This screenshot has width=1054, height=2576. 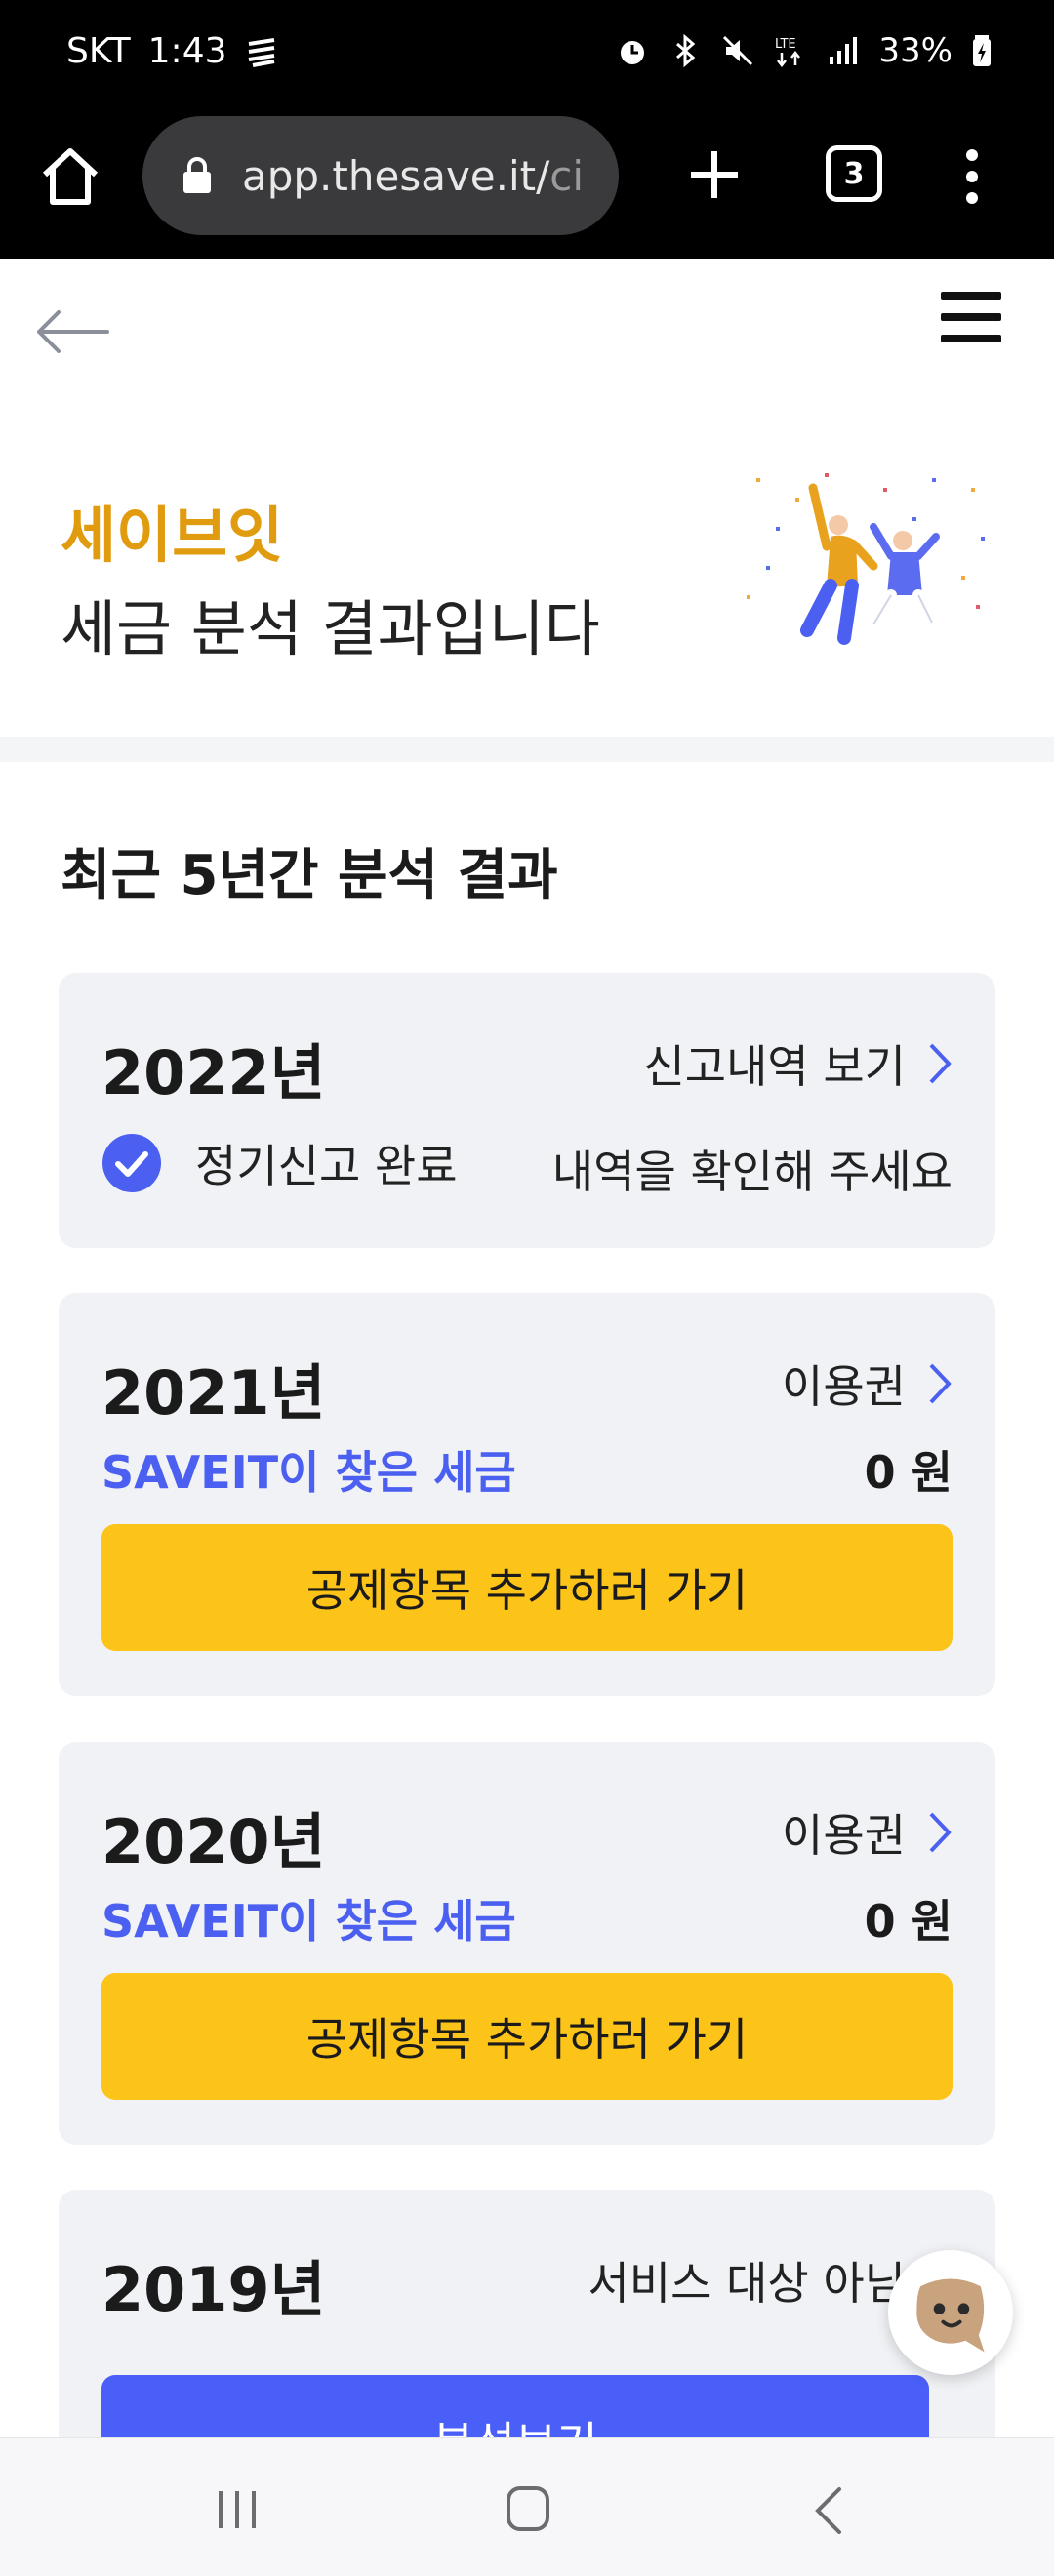 What do you see at coordinates (309, 875) in the screenshot?
I see `section-title: 최근 5년간 분석 결과` at bounding box center [309, 875].